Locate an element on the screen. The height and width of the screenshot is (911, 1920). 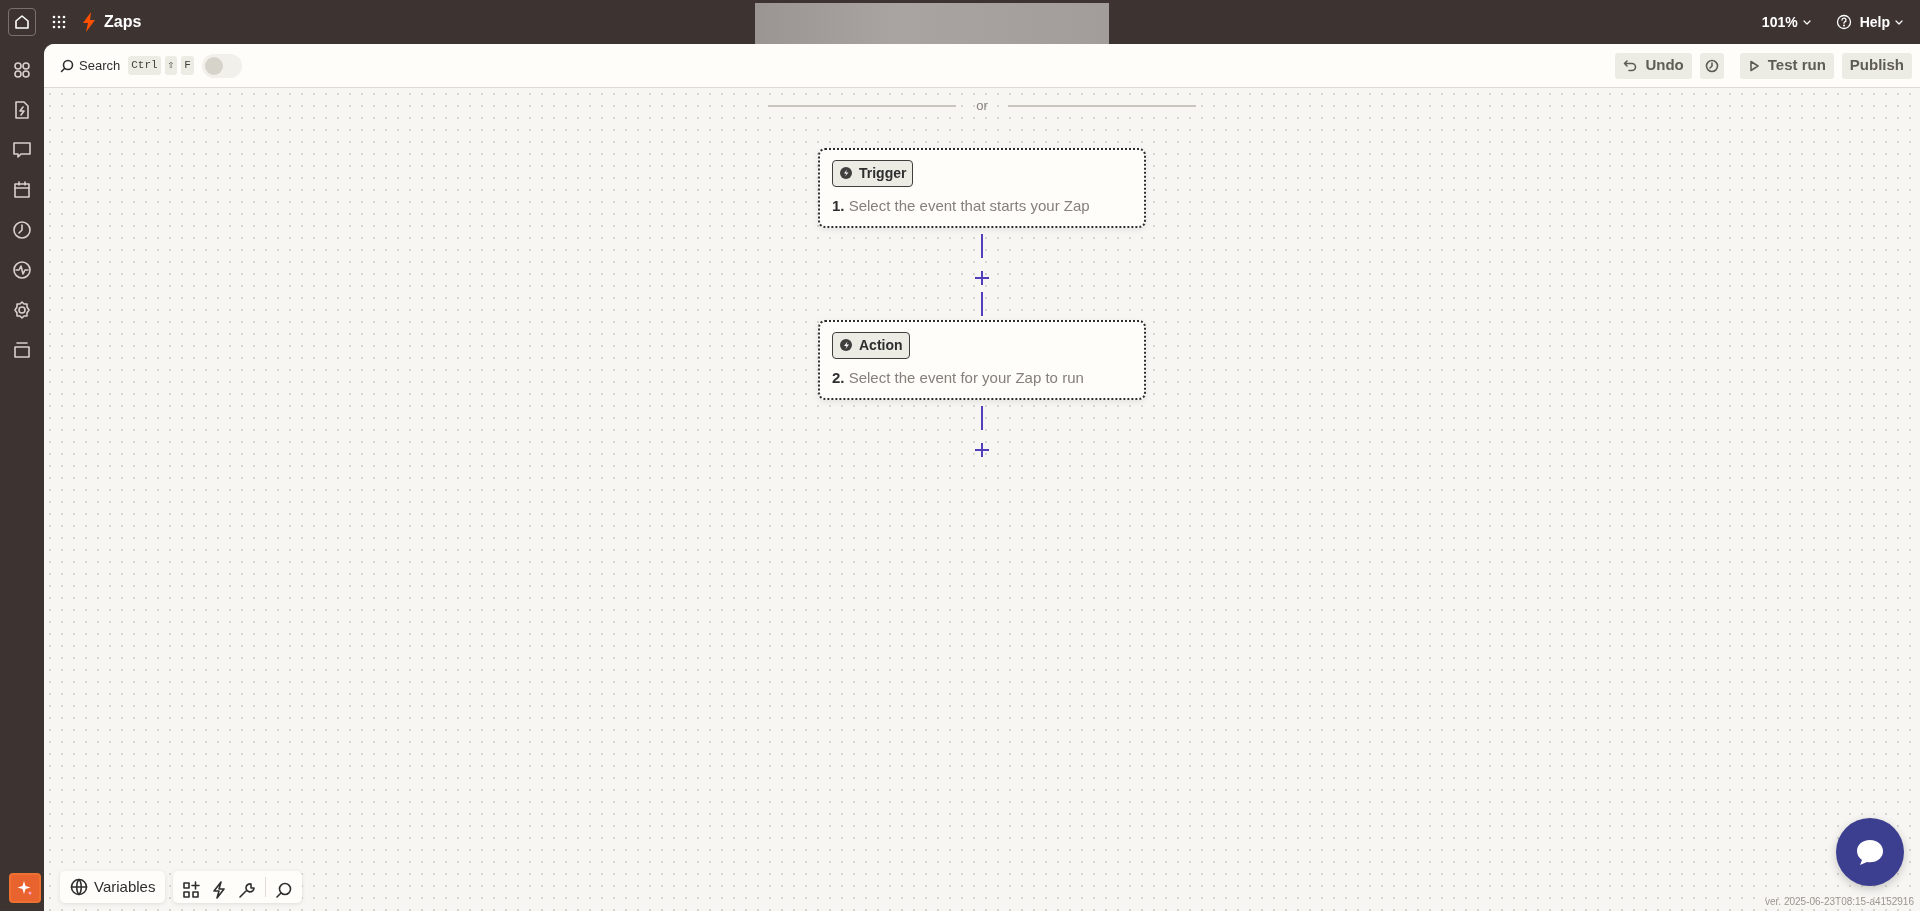
help-icon is located at coordinates (1843, 22).